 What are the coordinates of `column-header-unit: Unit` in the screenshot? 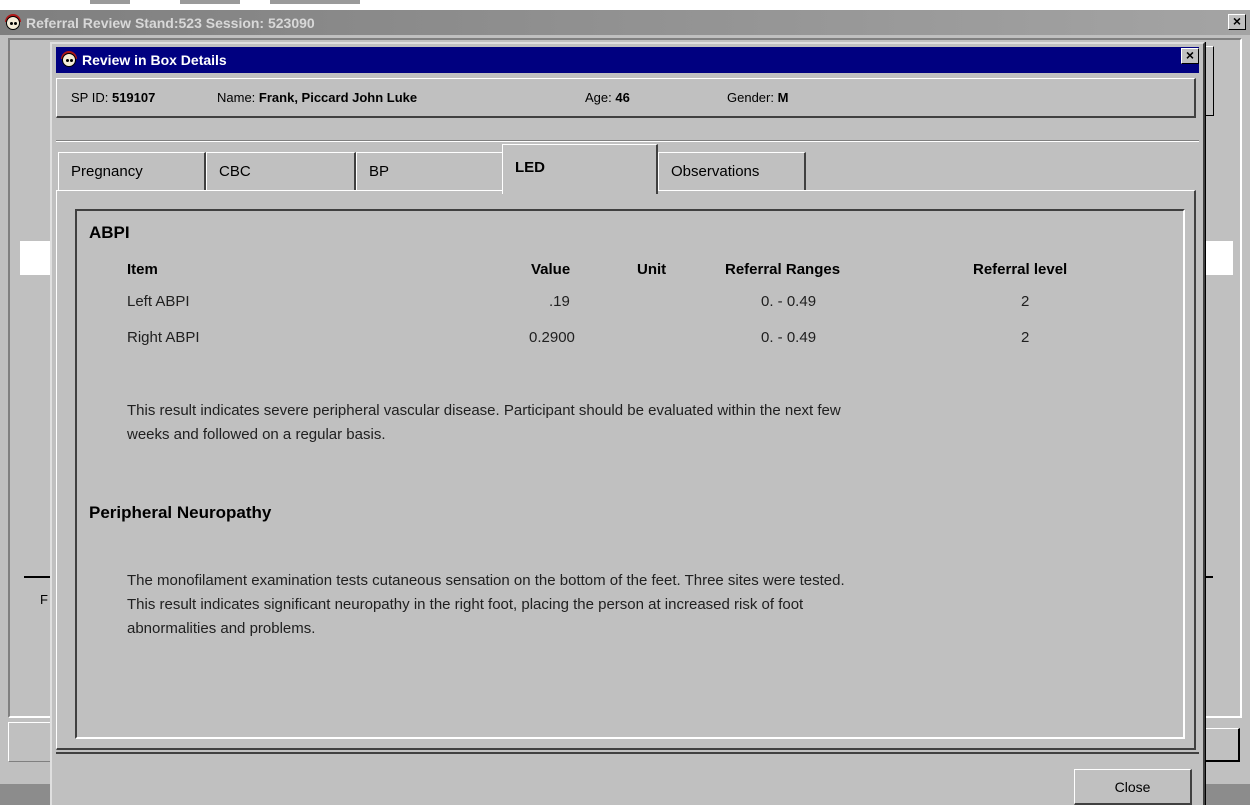 It's located at (652, 269).